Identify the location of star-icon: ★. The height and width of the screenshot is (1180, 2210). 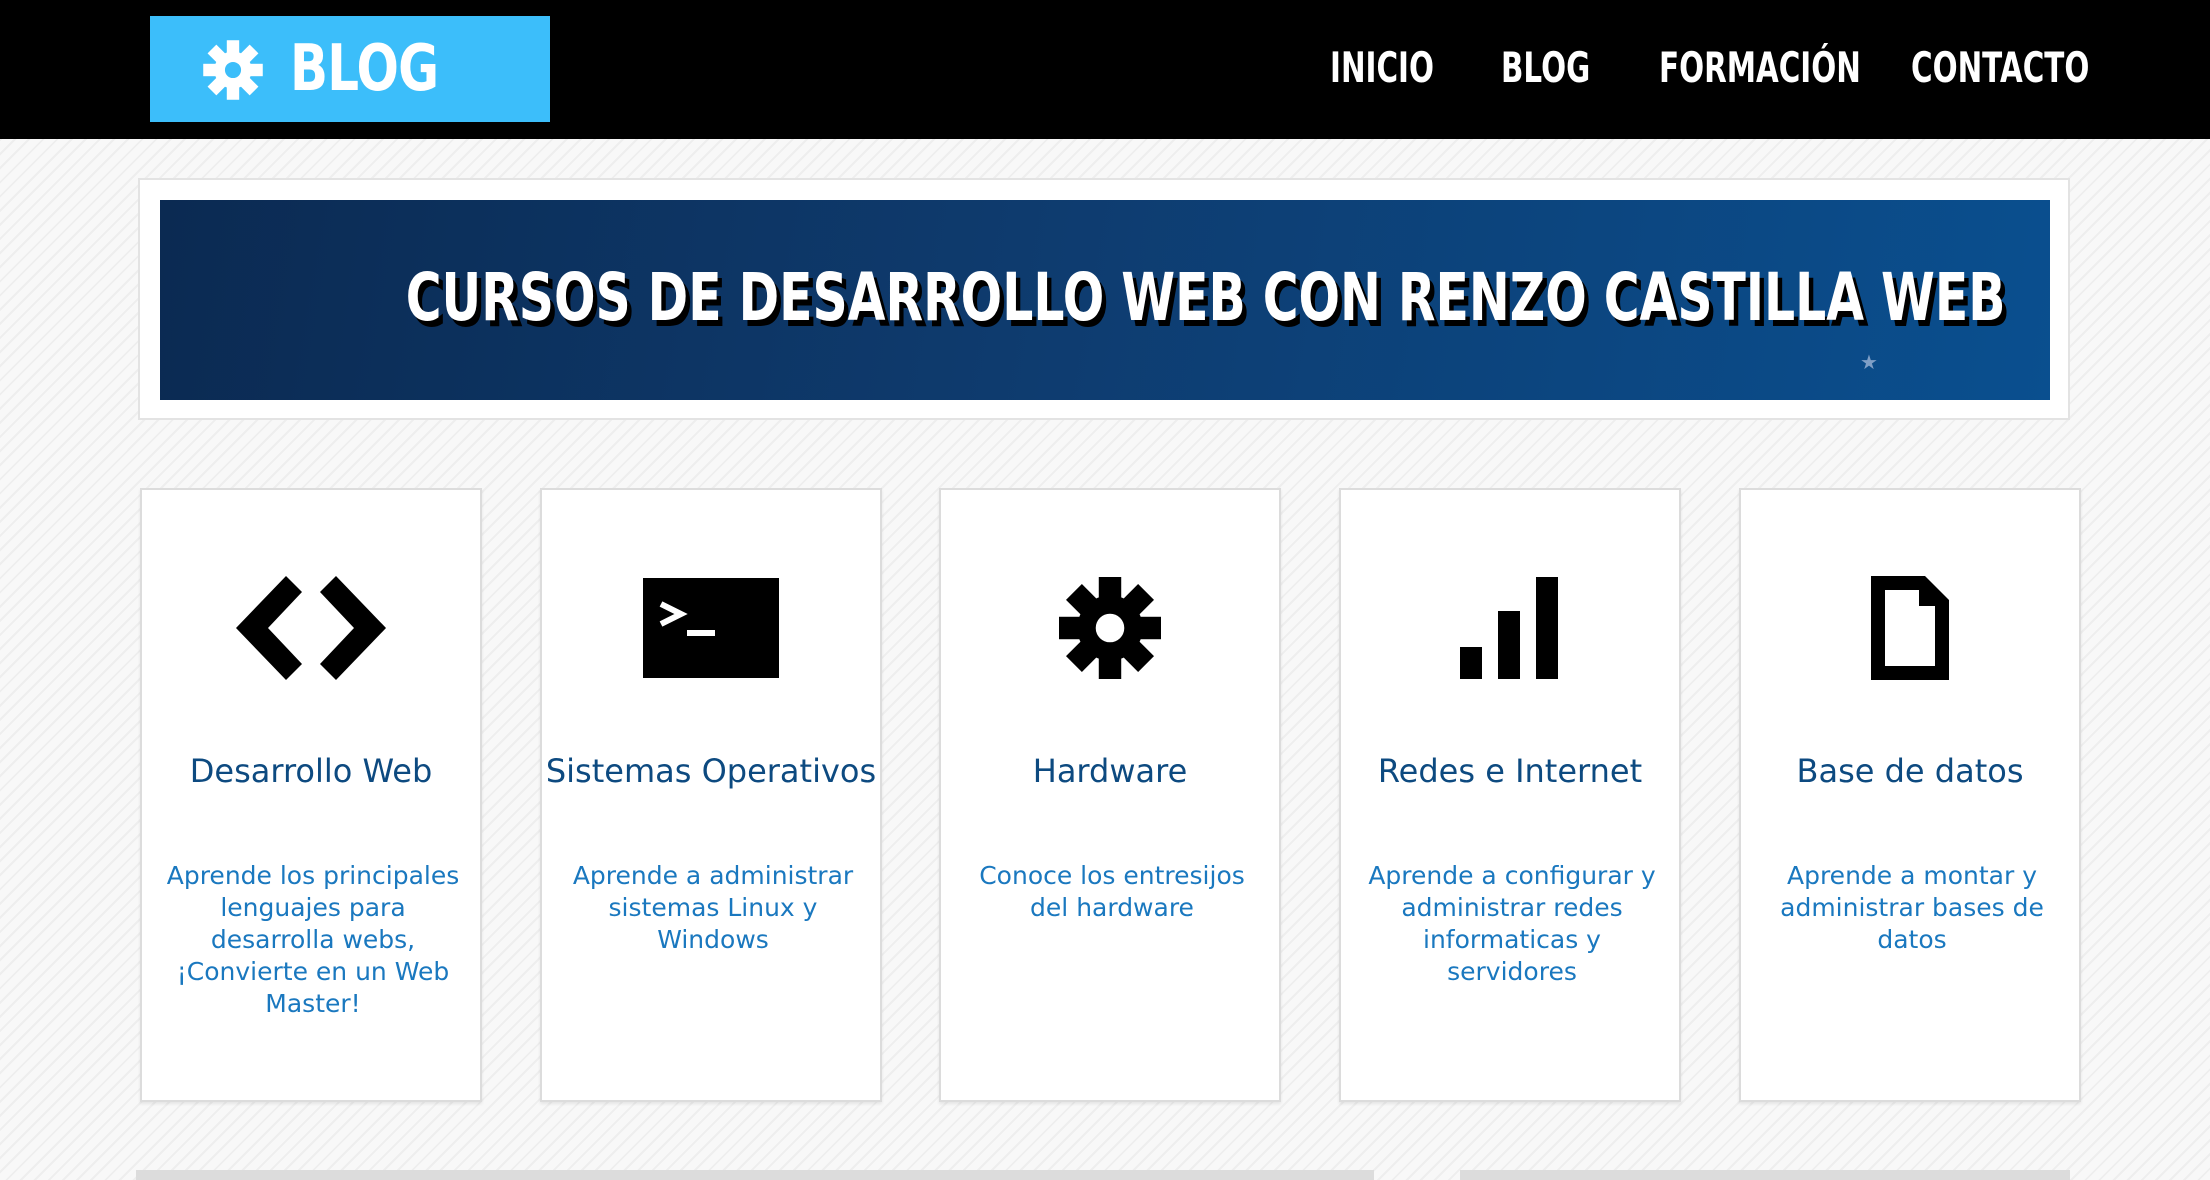
(1869, 362).